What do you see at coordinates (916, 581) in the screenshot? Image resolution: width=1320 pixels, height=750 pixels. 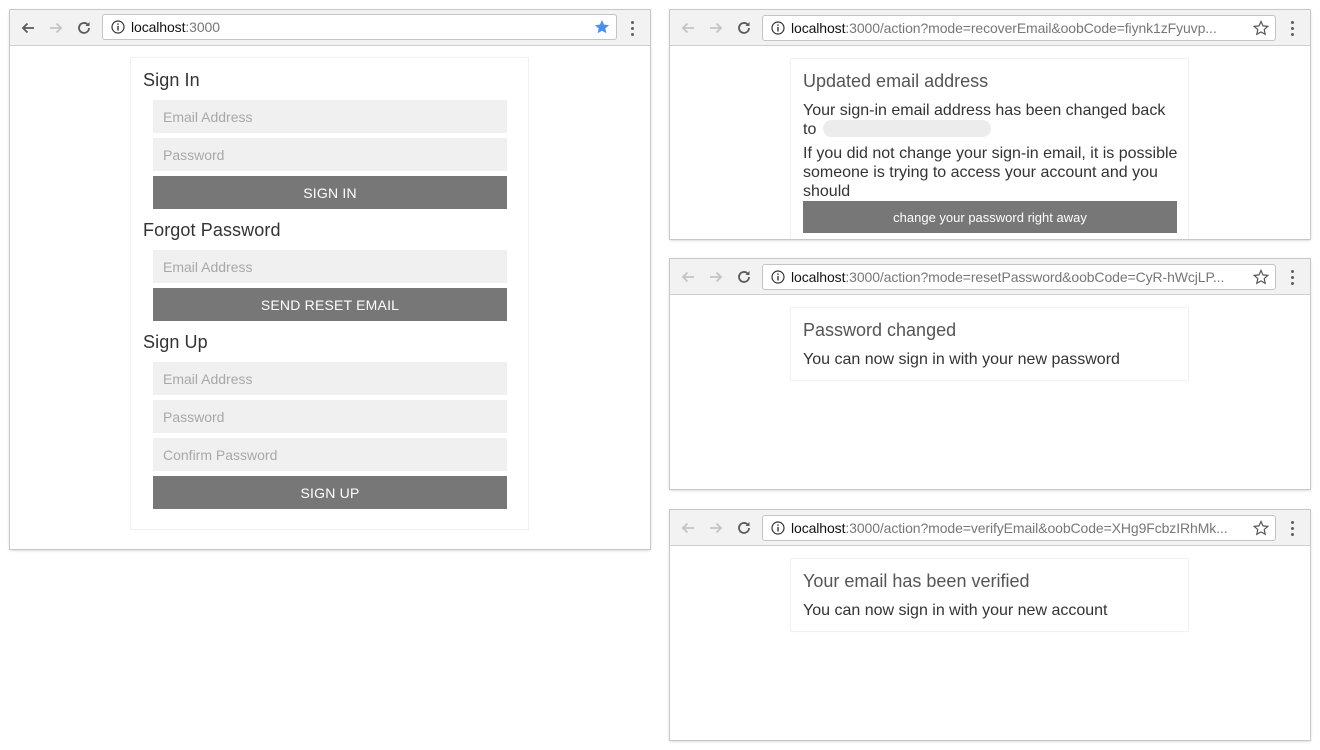 I see `message-title: Your email has been verified` at bounding box center [916, 581].